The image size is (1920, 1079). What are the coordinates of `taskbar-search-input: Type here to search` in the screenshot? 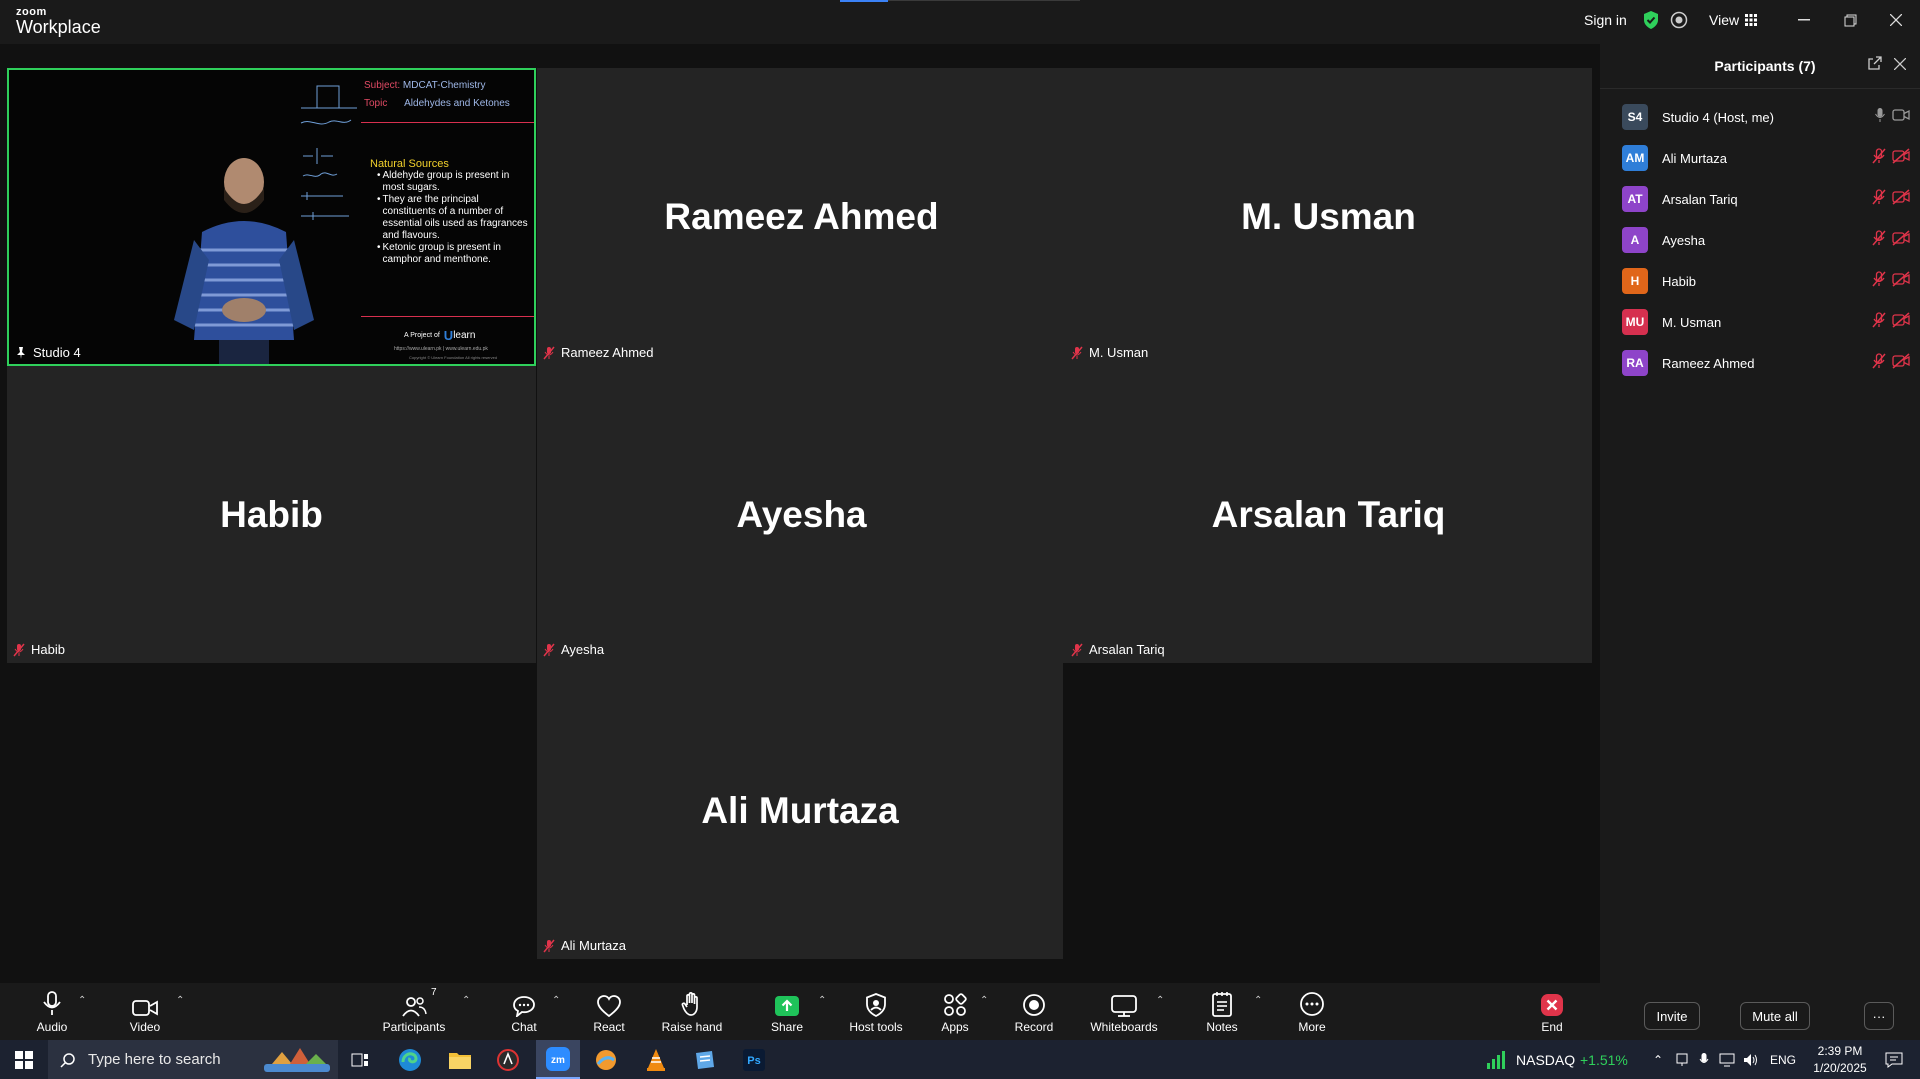 It's located at (193, 1059).